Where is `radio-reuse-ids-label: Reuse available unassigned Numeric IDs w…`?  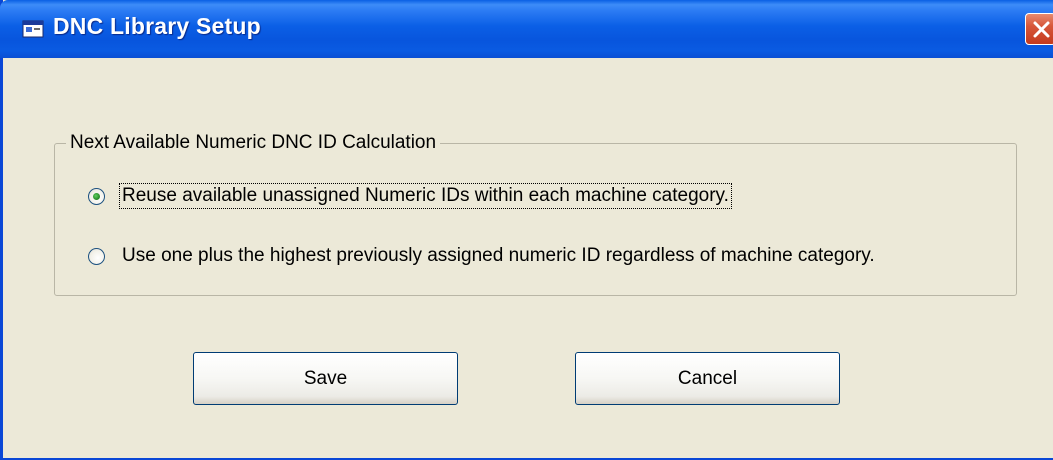 radio-reuse-ids-label: Reuse available unassigned Numeric IDs w… is located at coordinates (425, 196).